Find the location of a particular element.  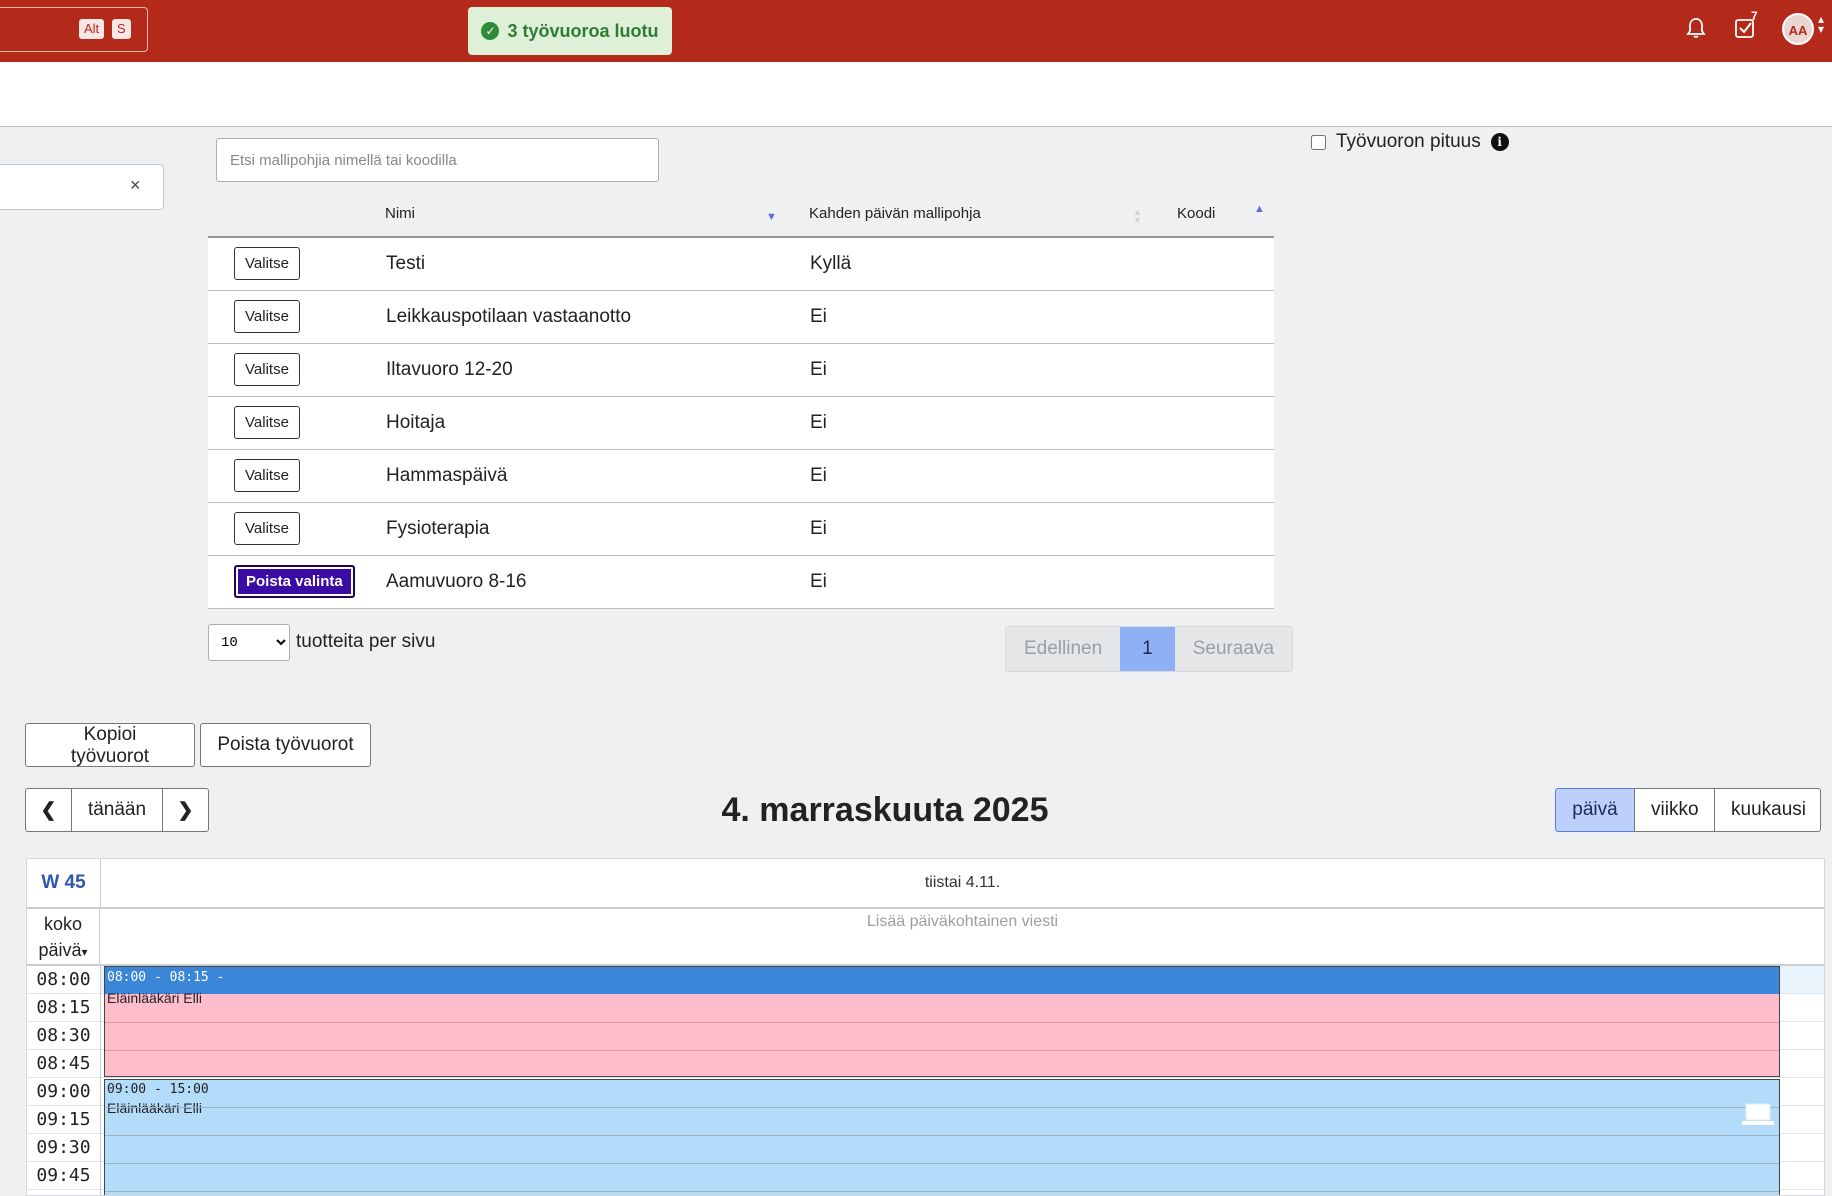

template-name: Hammaspäivä is located at coordinates (447, 475).